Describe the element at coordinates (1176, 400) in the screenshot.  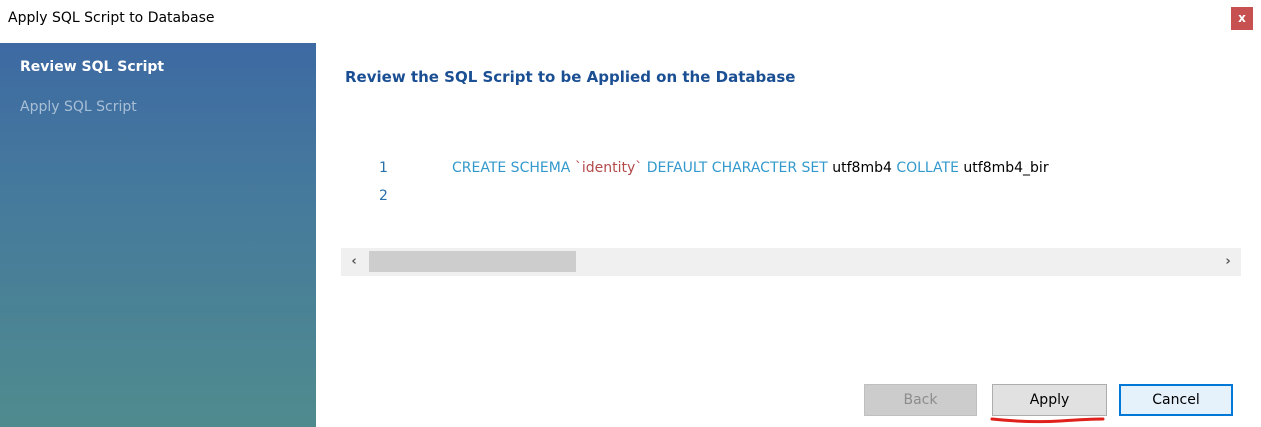
I see `cancel-button: Cancel` at that location.